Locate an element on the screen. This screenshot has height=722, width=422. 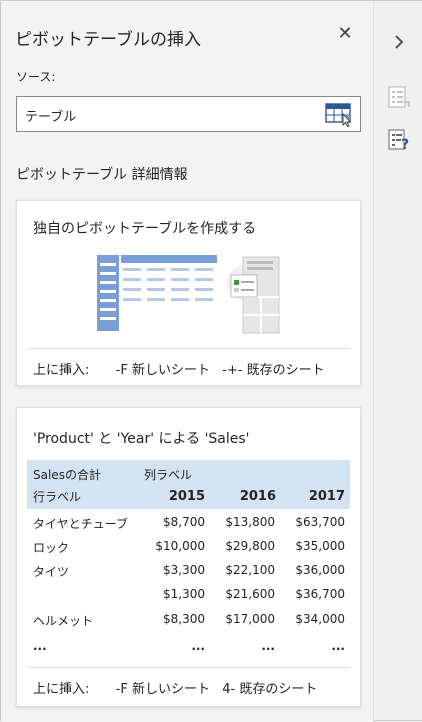
year-header: 2017 is located at coordinates (326, 496).